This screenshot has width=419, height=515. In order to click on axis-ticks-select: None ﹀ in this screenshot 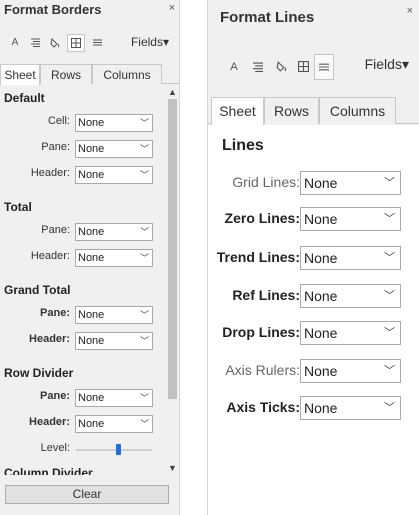, I will do `click(350, 408)`.